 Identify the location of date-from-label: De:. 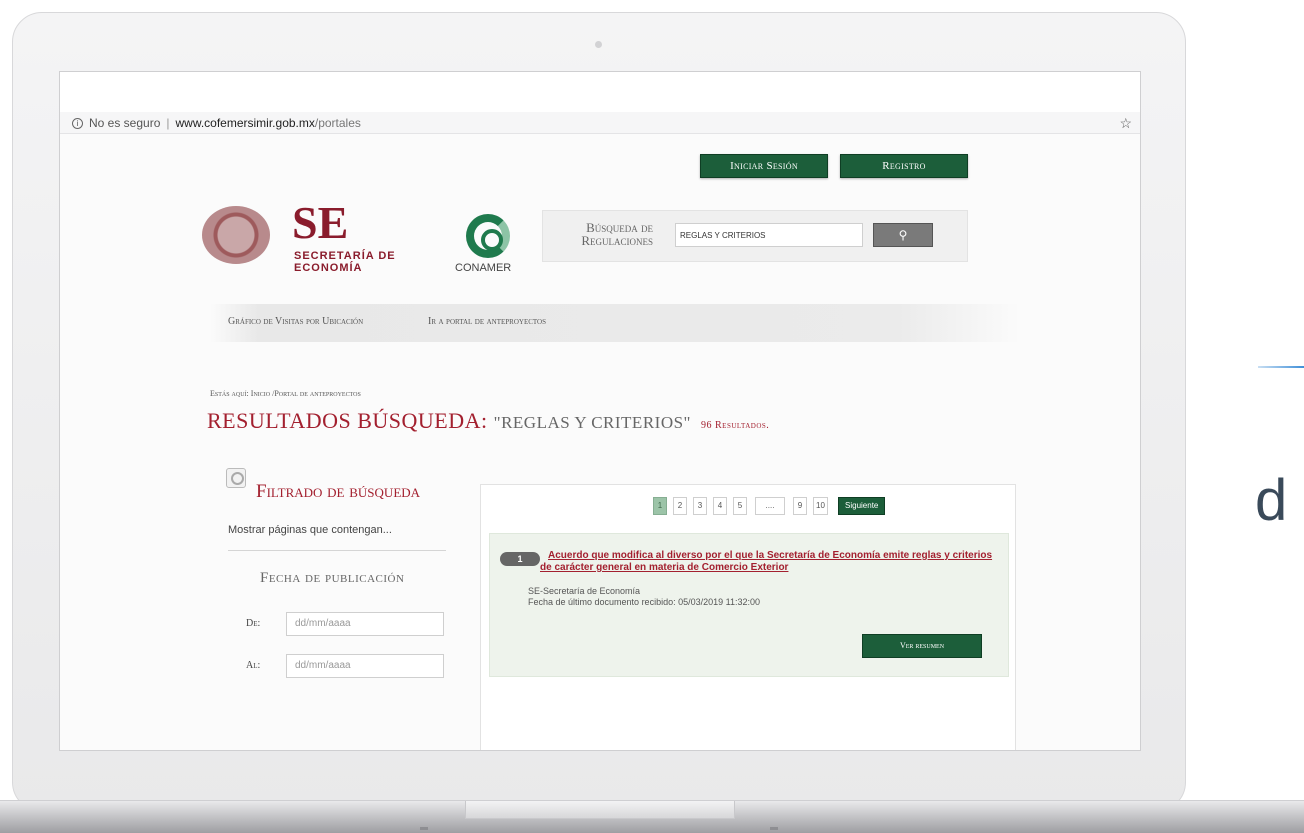
(253, 623).